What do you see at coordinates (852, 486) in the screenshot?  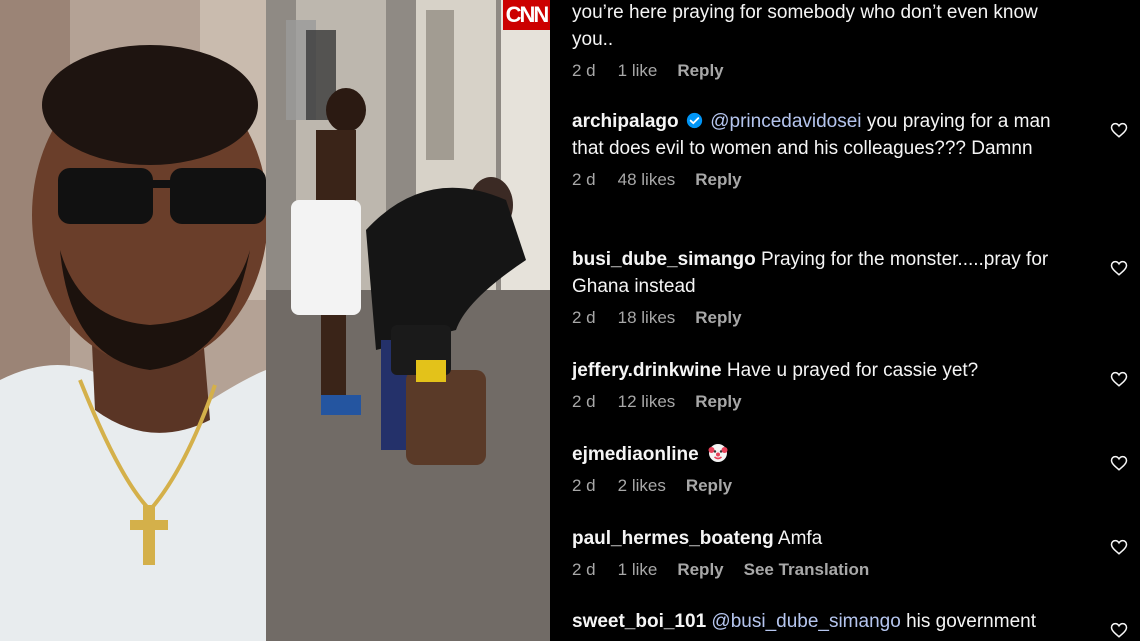 I see `comment-meta: 2 d 2 likes Reply` at bounding box center [852, 486].